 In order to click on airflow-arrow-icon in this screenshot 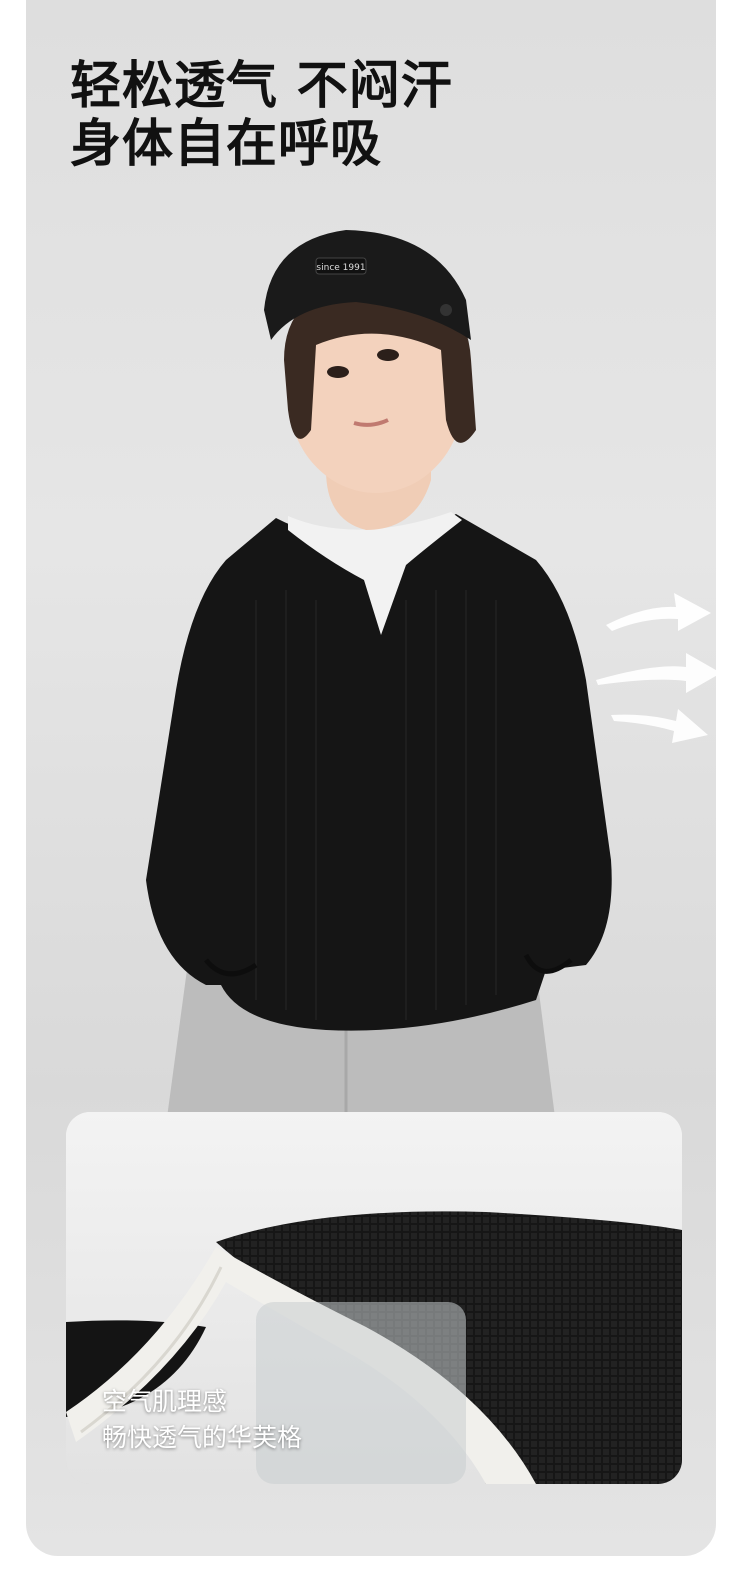, I will do `click(656, 668)`.